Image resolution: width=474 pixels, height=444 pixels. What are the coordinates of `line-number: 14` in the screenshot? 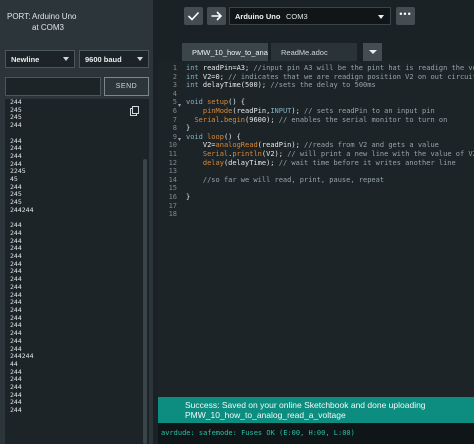 It's located at (172, 179).